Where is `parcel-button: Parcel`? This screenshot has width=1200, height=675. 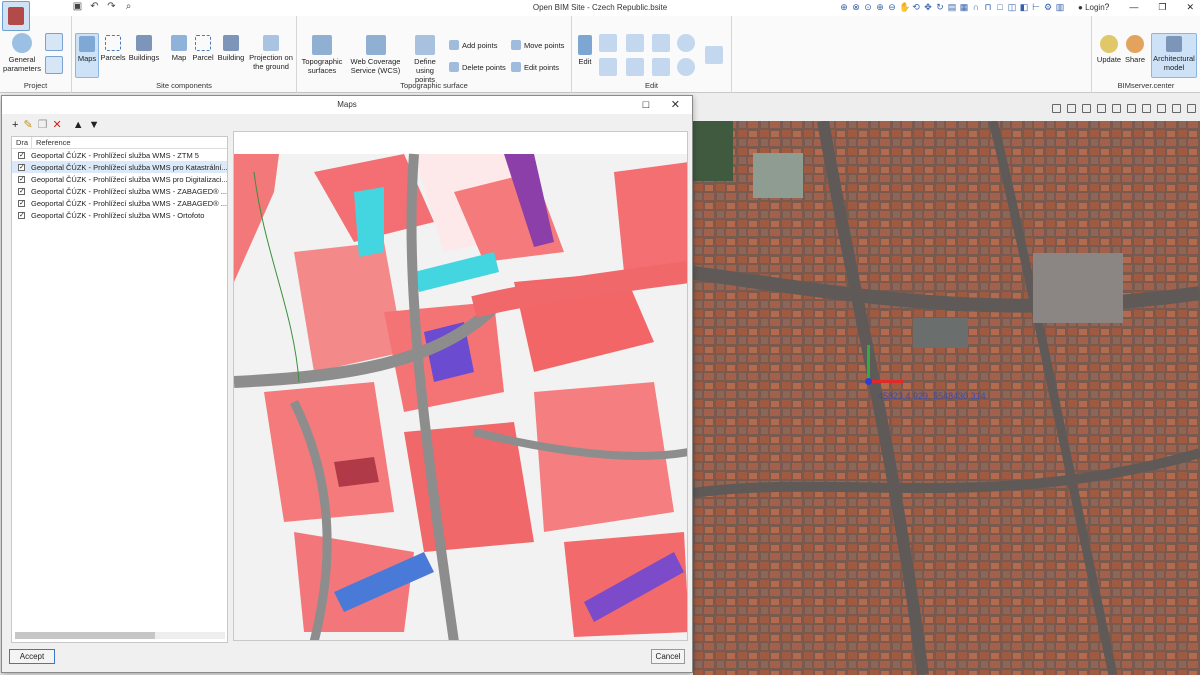
parcel-button: Parcel is located at coordinates (203, 47).